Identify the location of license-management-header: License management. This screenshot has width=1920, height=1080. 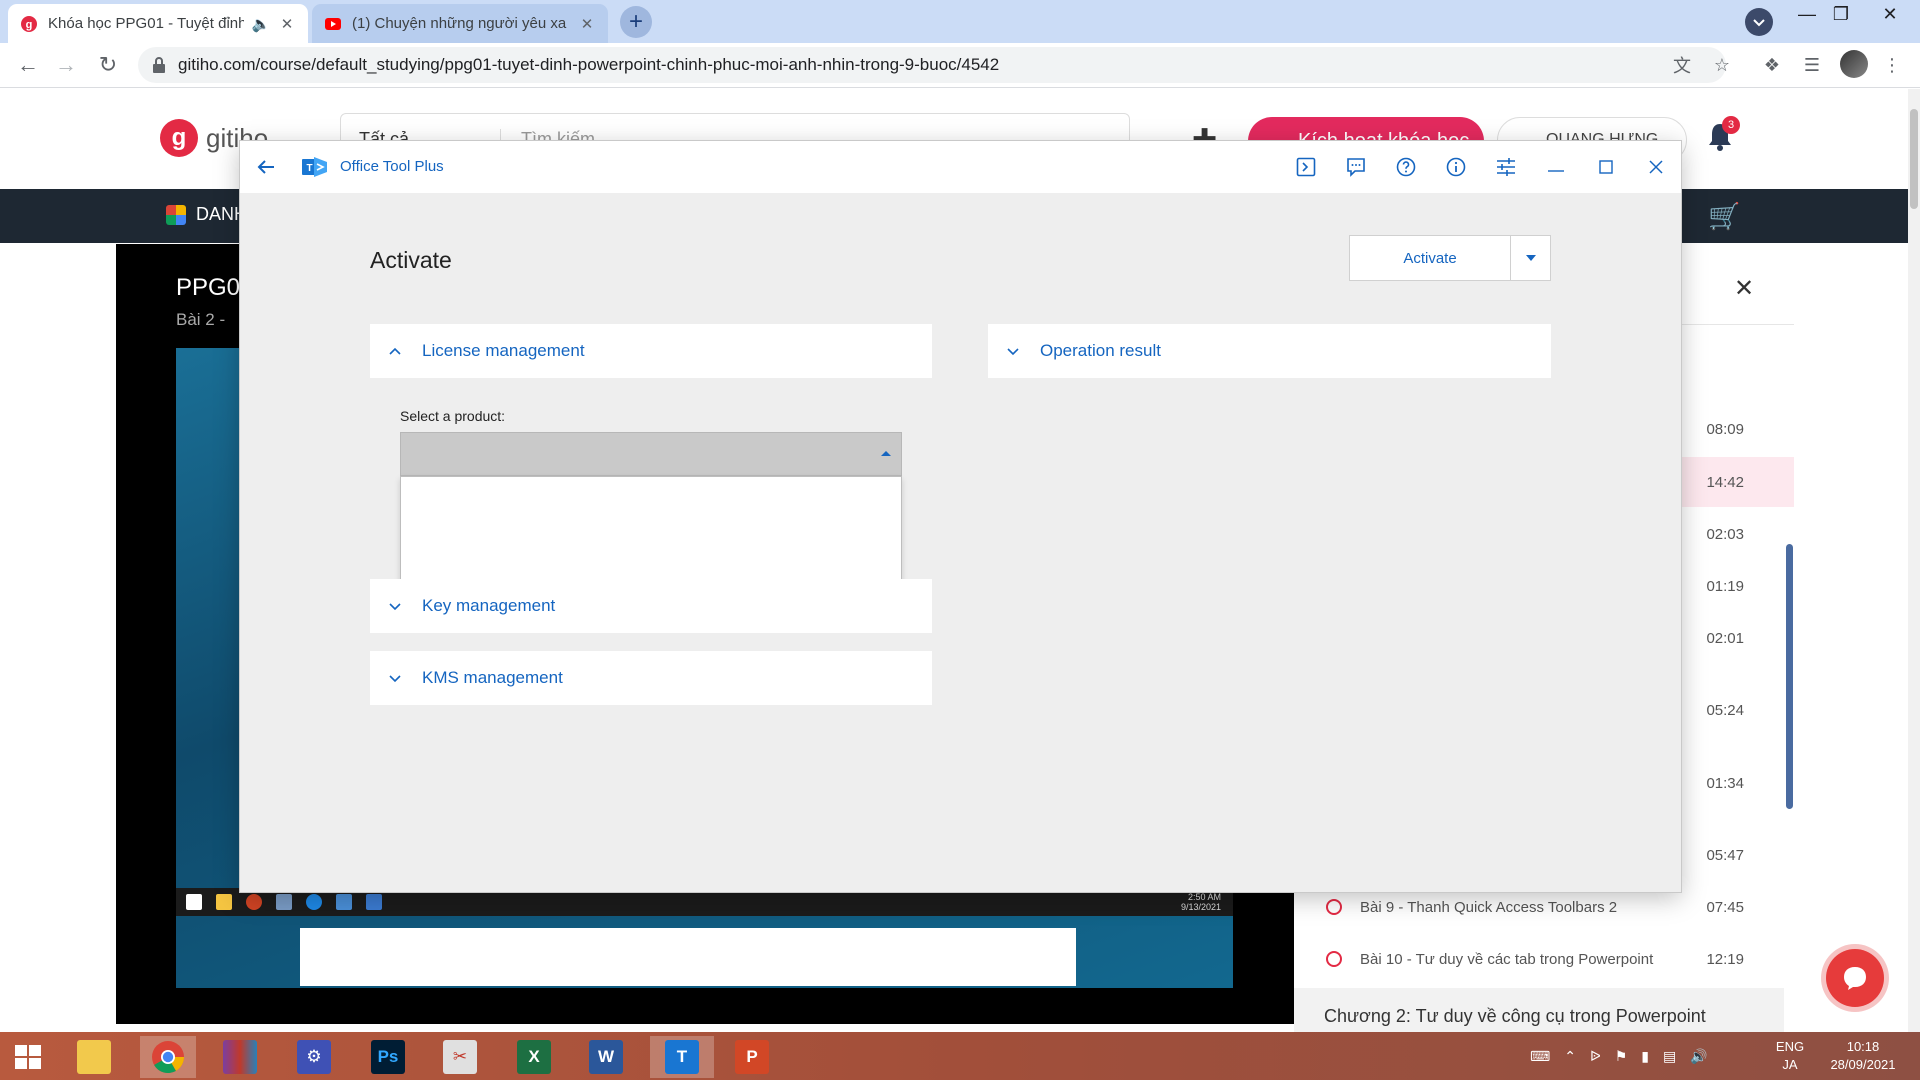
(651, 351).